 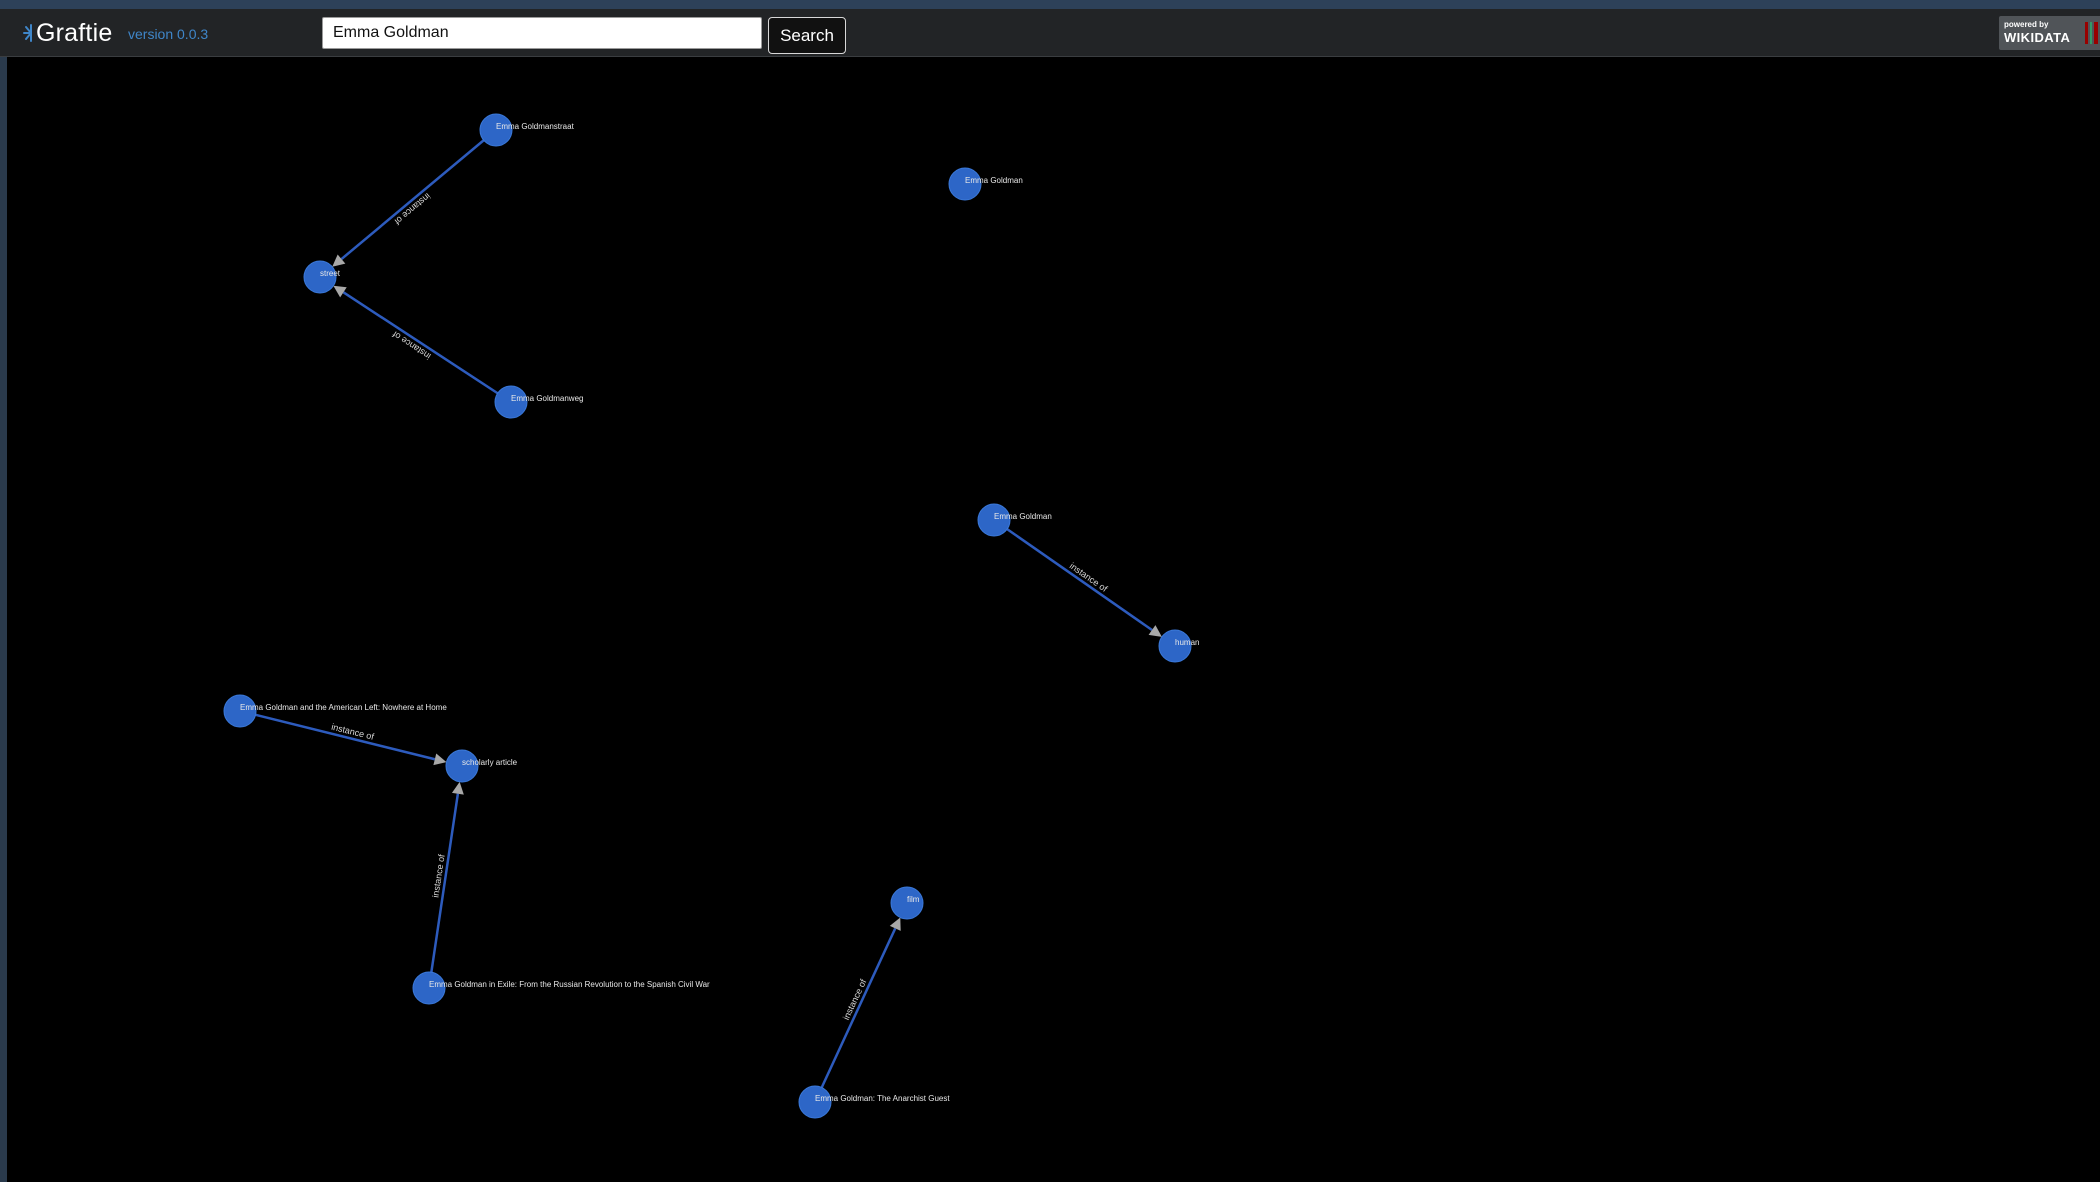 I want to click on graph-edge-n9-n8: instance of, so click(x=447, y=877).